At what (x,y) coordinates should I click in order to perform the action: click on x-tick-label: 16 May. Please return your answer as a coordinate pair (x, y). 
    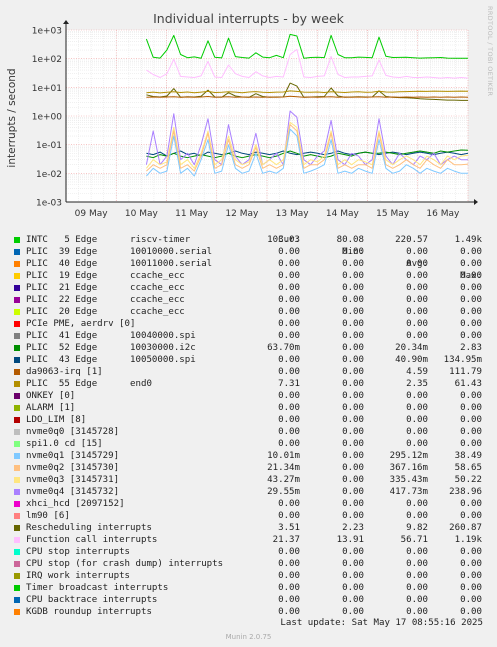
    Looking at the image, I should click on (443, 214).